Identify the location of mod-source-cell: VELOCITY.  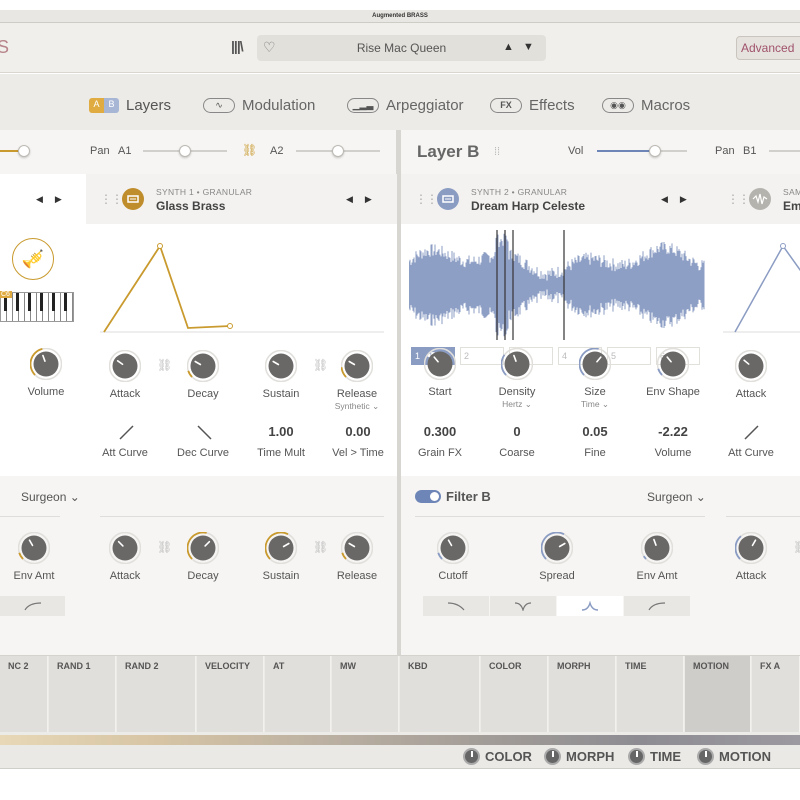
(230, 694).